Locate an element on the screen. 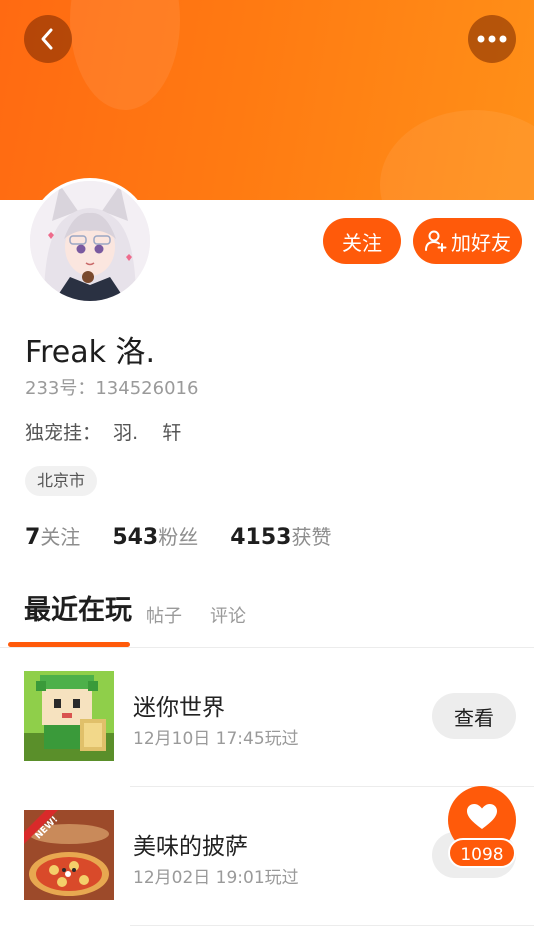 The width and height of the screenshot is (534, 928). add-friend-button: 加好友 is located at coordinates (467, 241).